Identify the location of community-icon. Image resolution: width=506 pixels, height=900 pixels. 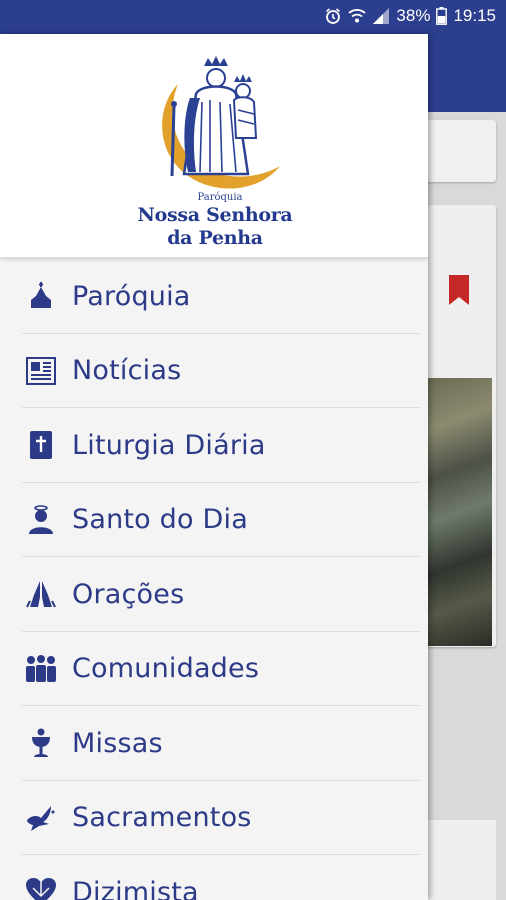
(41, 669).